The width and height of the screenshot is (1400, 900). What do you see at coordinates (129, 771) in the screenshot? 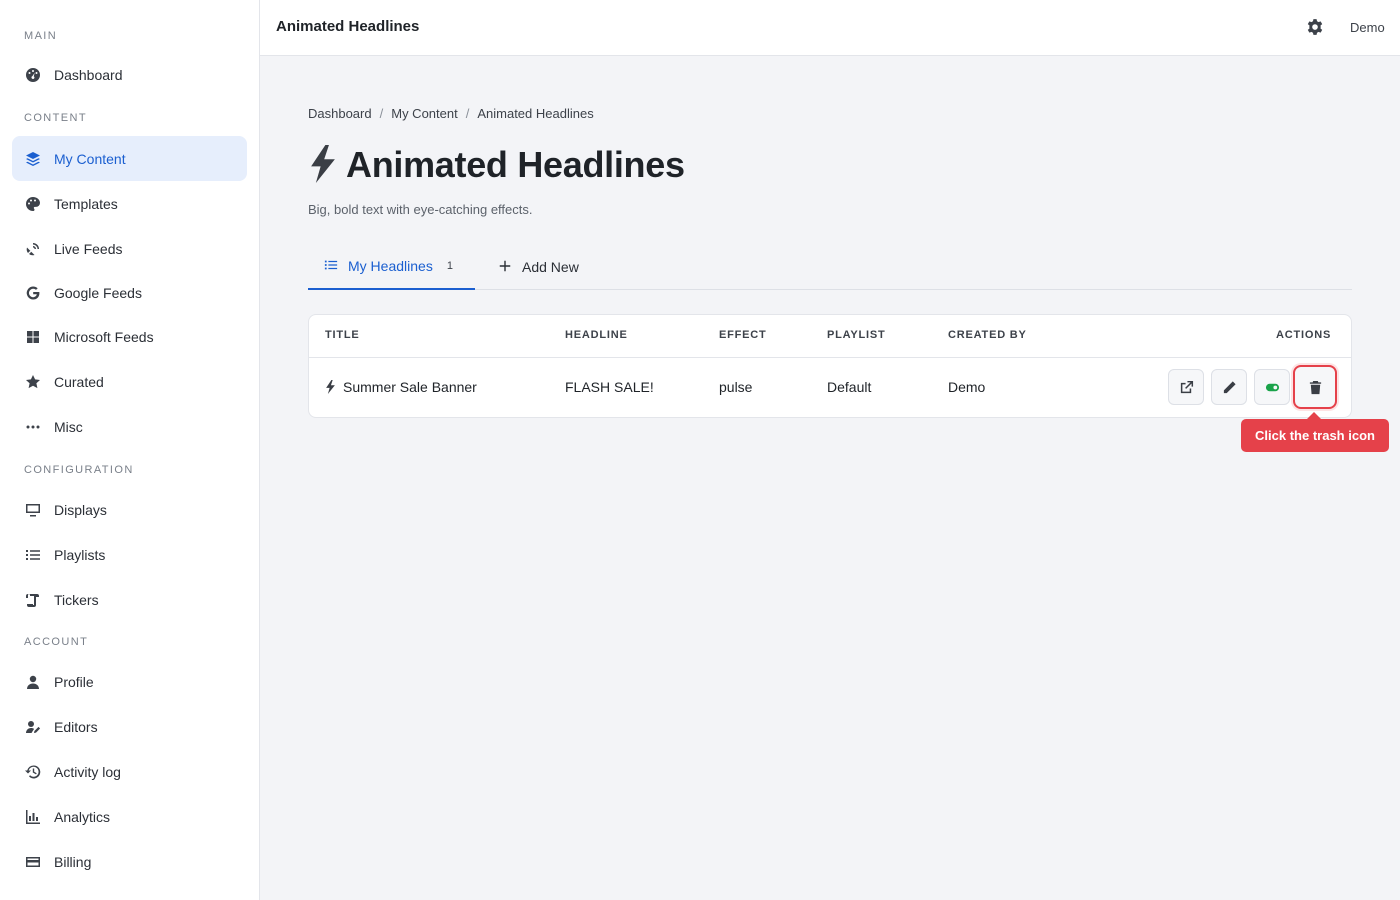
I see `sidebar-item-activity-log: Activity log` at bounding box center [129, 771].